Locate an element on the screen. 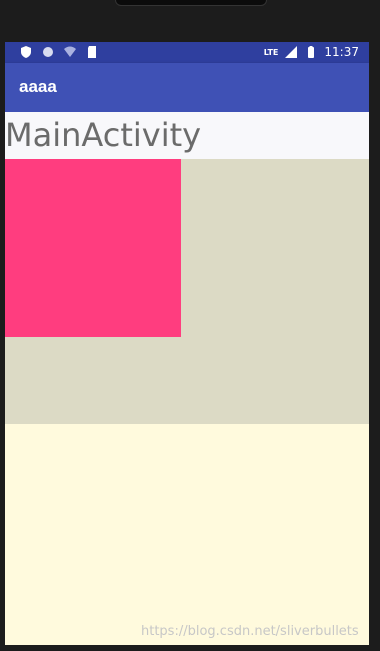 This screenshot has height=651, width=380. main-activity-heading: MainActivity is located at coordinates (103, 135).